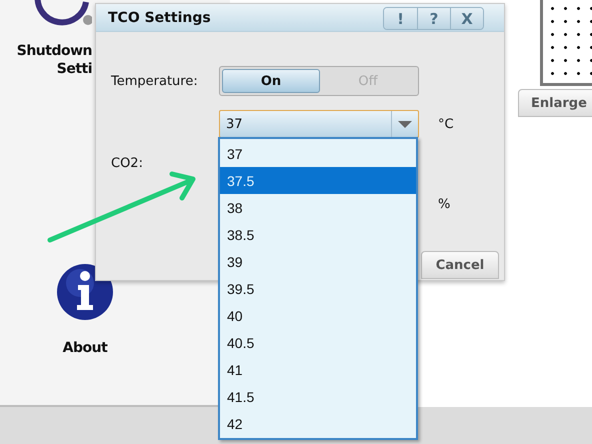 This screenshot has width=592, height=444. Describe the element at coordinates (318, 262) in the screenshot. I see `dropdown-item: 39` at that location.